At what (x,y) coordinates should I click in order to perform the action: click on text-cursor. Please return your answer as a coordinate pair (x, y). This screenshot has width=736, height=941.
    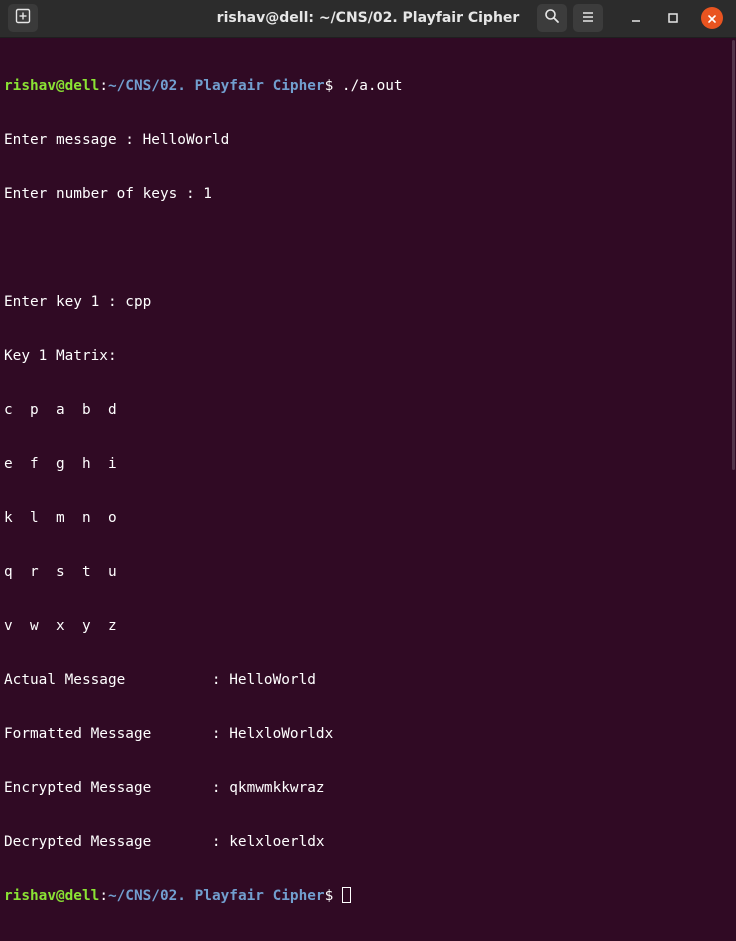
    Looking at the image, I should click on (346, 895).